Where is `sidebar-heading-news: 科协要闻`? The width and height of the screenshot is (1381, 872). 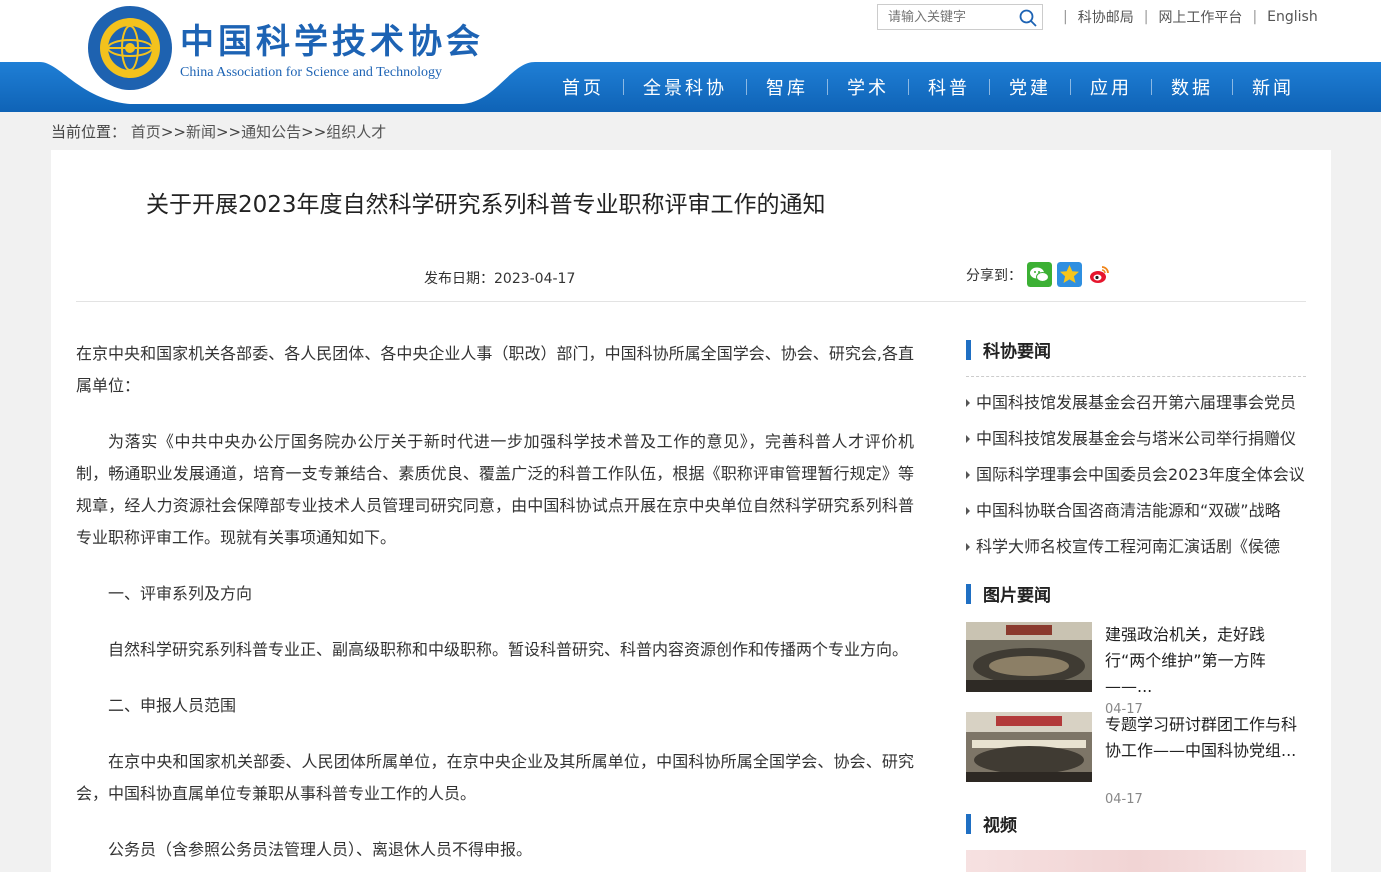 sidebar-heading-news: 科协要闻 is located at coordinates (1008, 349).